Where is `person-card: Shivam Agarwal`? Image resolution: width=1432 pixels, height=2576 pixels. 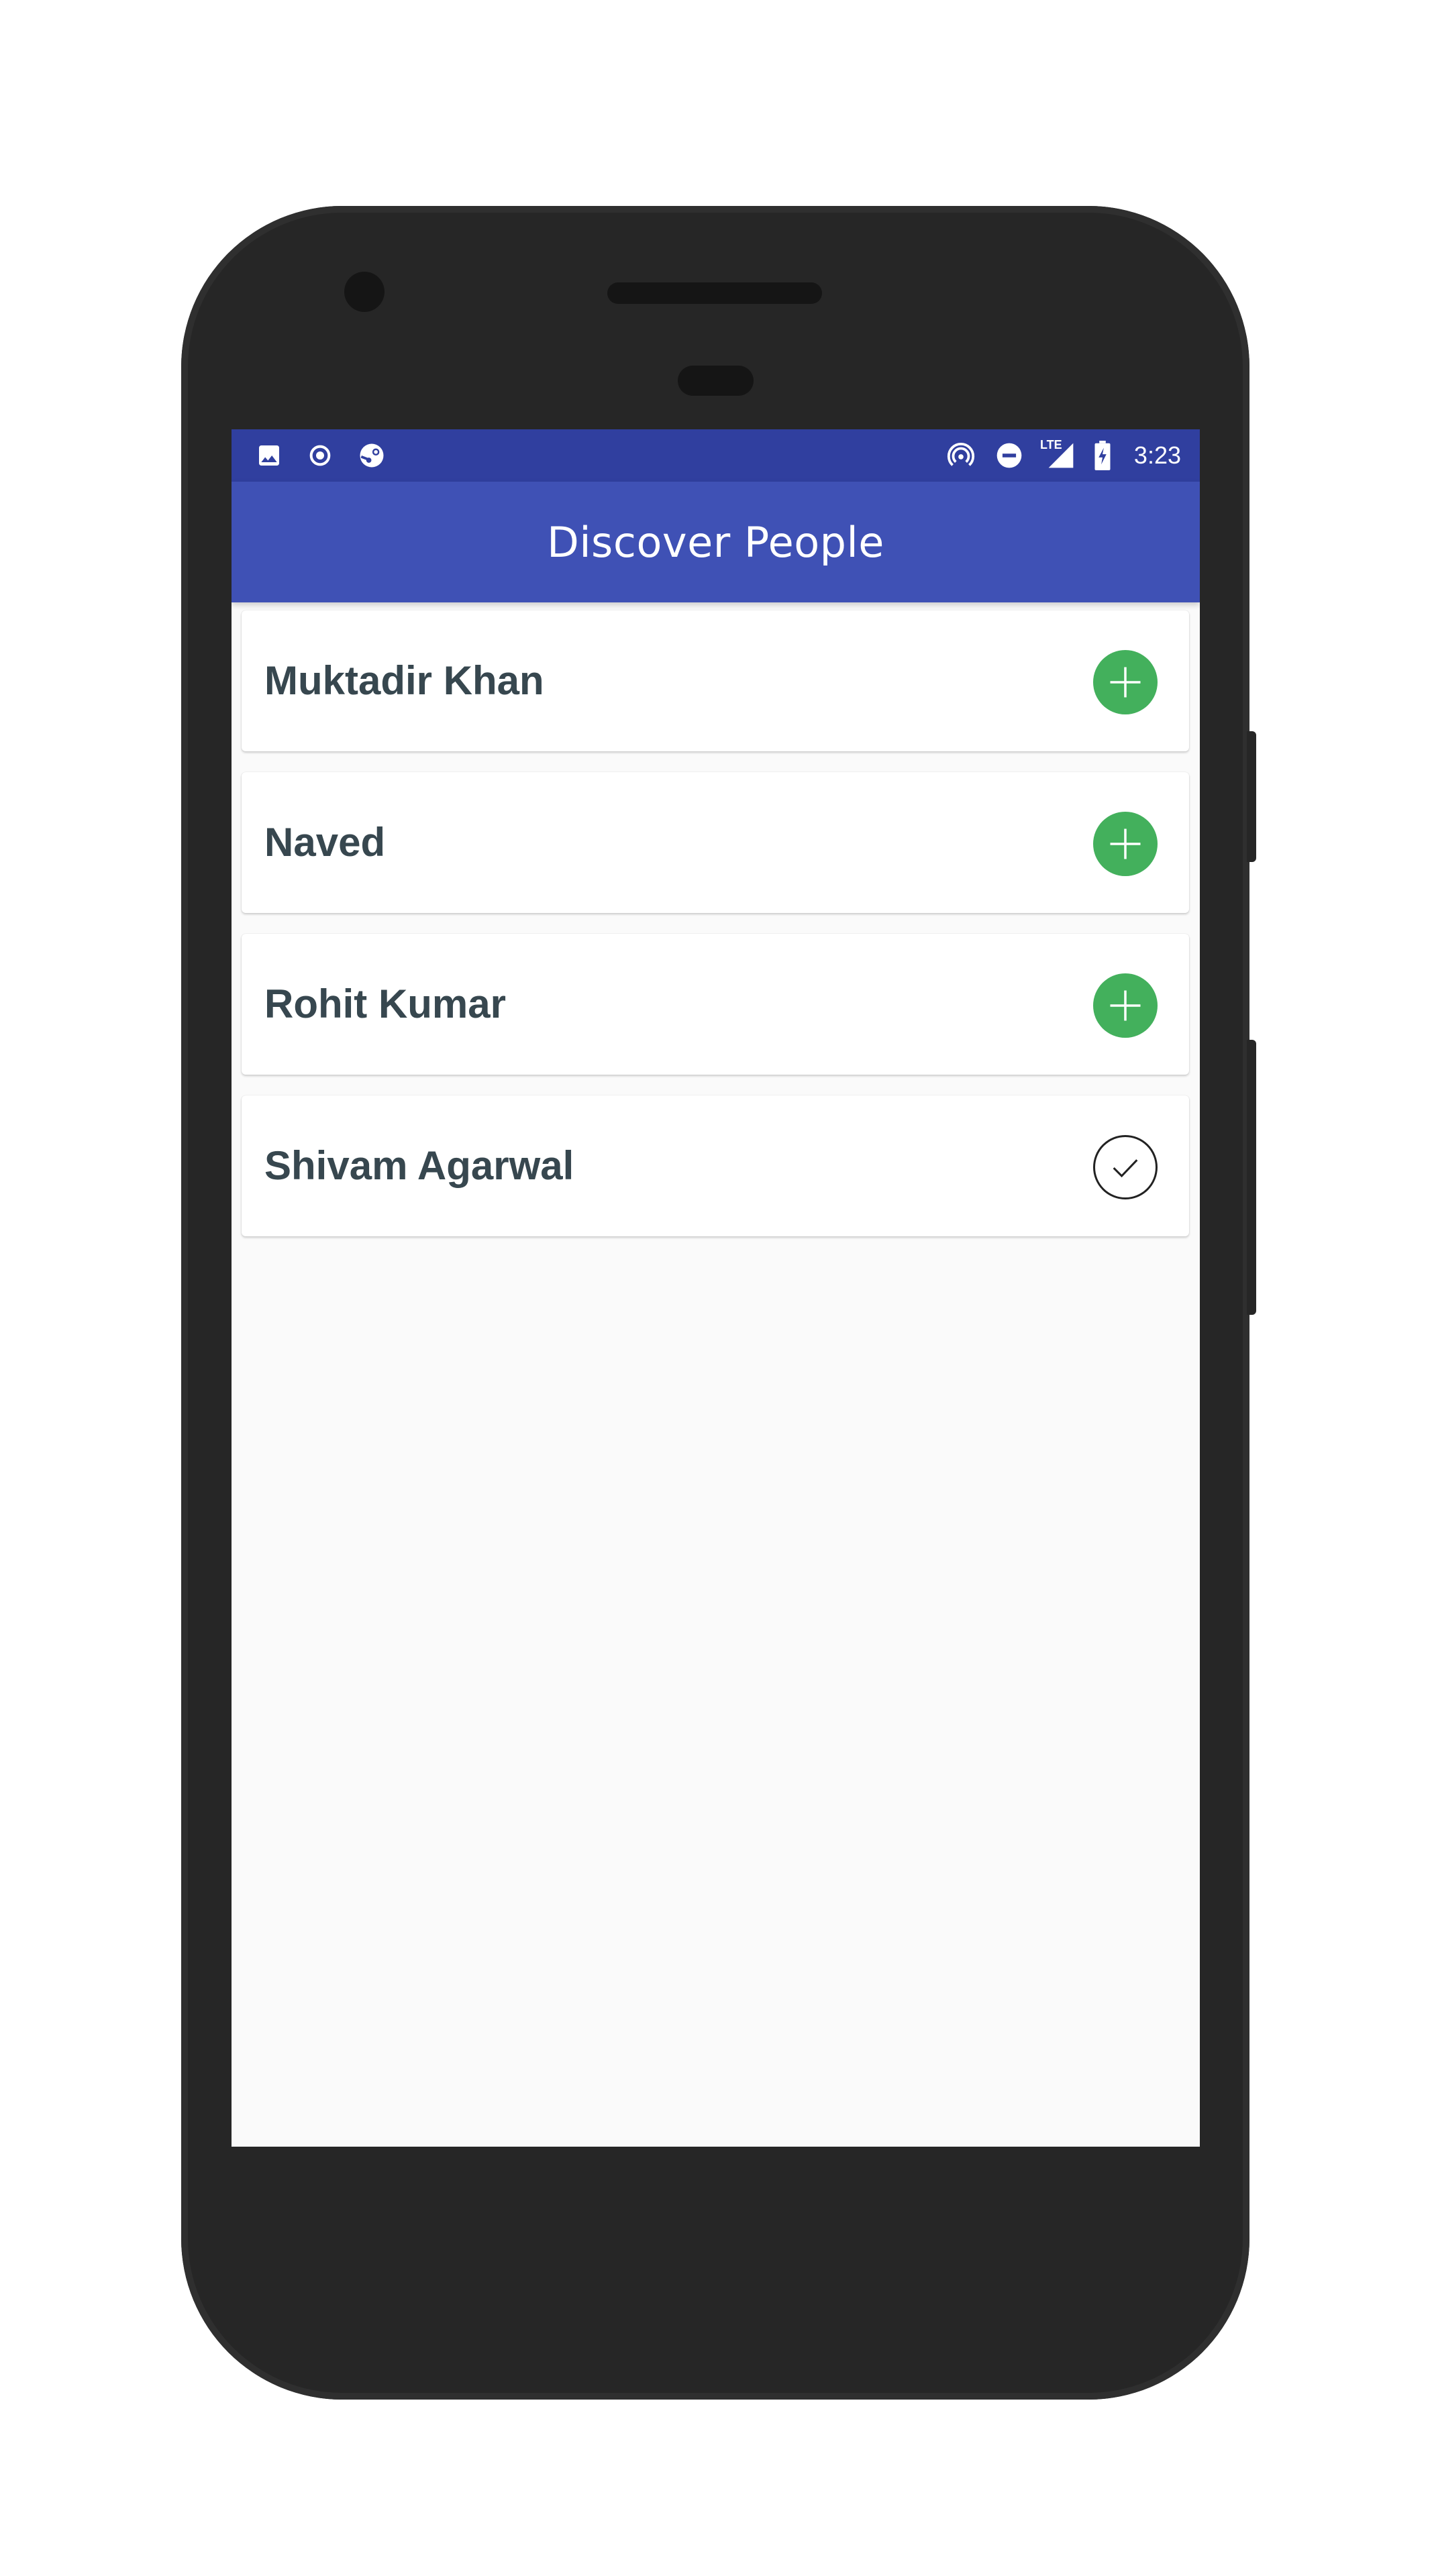
person-card: Shivam Agarwal is located at coordinates (715, 1165).